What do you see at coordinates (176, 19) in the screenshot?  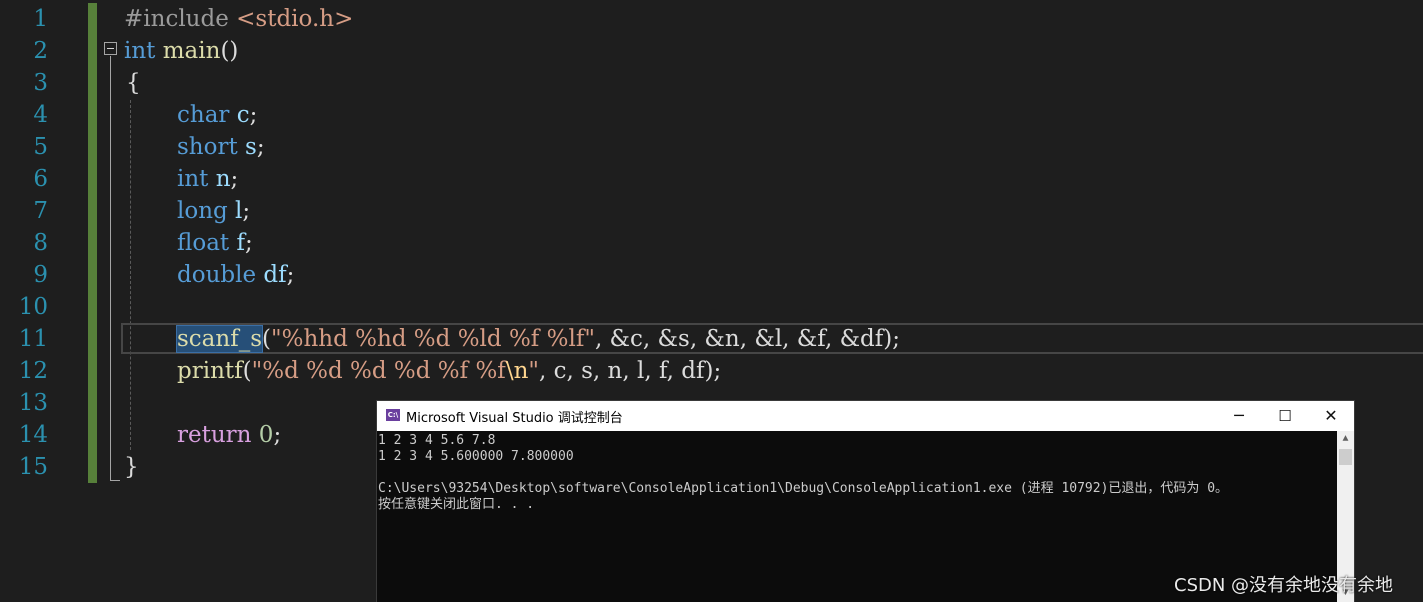 I see `preprocessor-directive: #include` at bounding box center [176, 19].